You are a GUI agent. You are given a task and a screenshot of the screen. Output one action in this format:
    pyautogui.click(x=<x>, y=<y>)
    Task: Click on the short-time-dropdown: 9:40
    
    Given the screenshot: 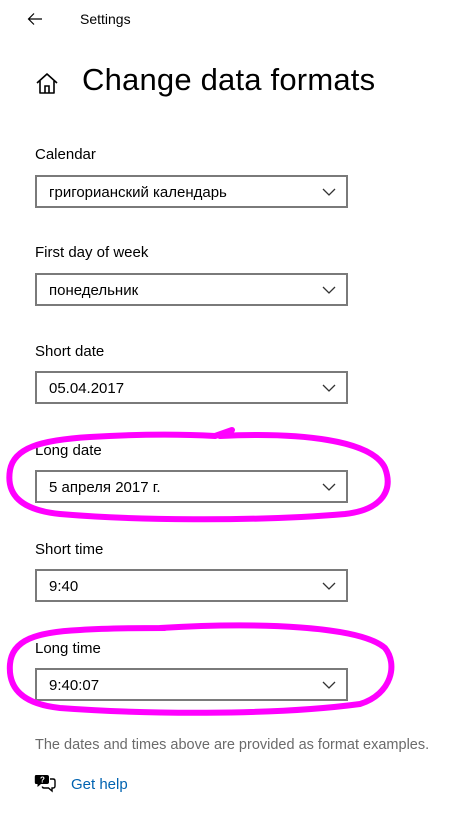 What is the action you would take?
    pyautogui.click(x=191, y=585)
    